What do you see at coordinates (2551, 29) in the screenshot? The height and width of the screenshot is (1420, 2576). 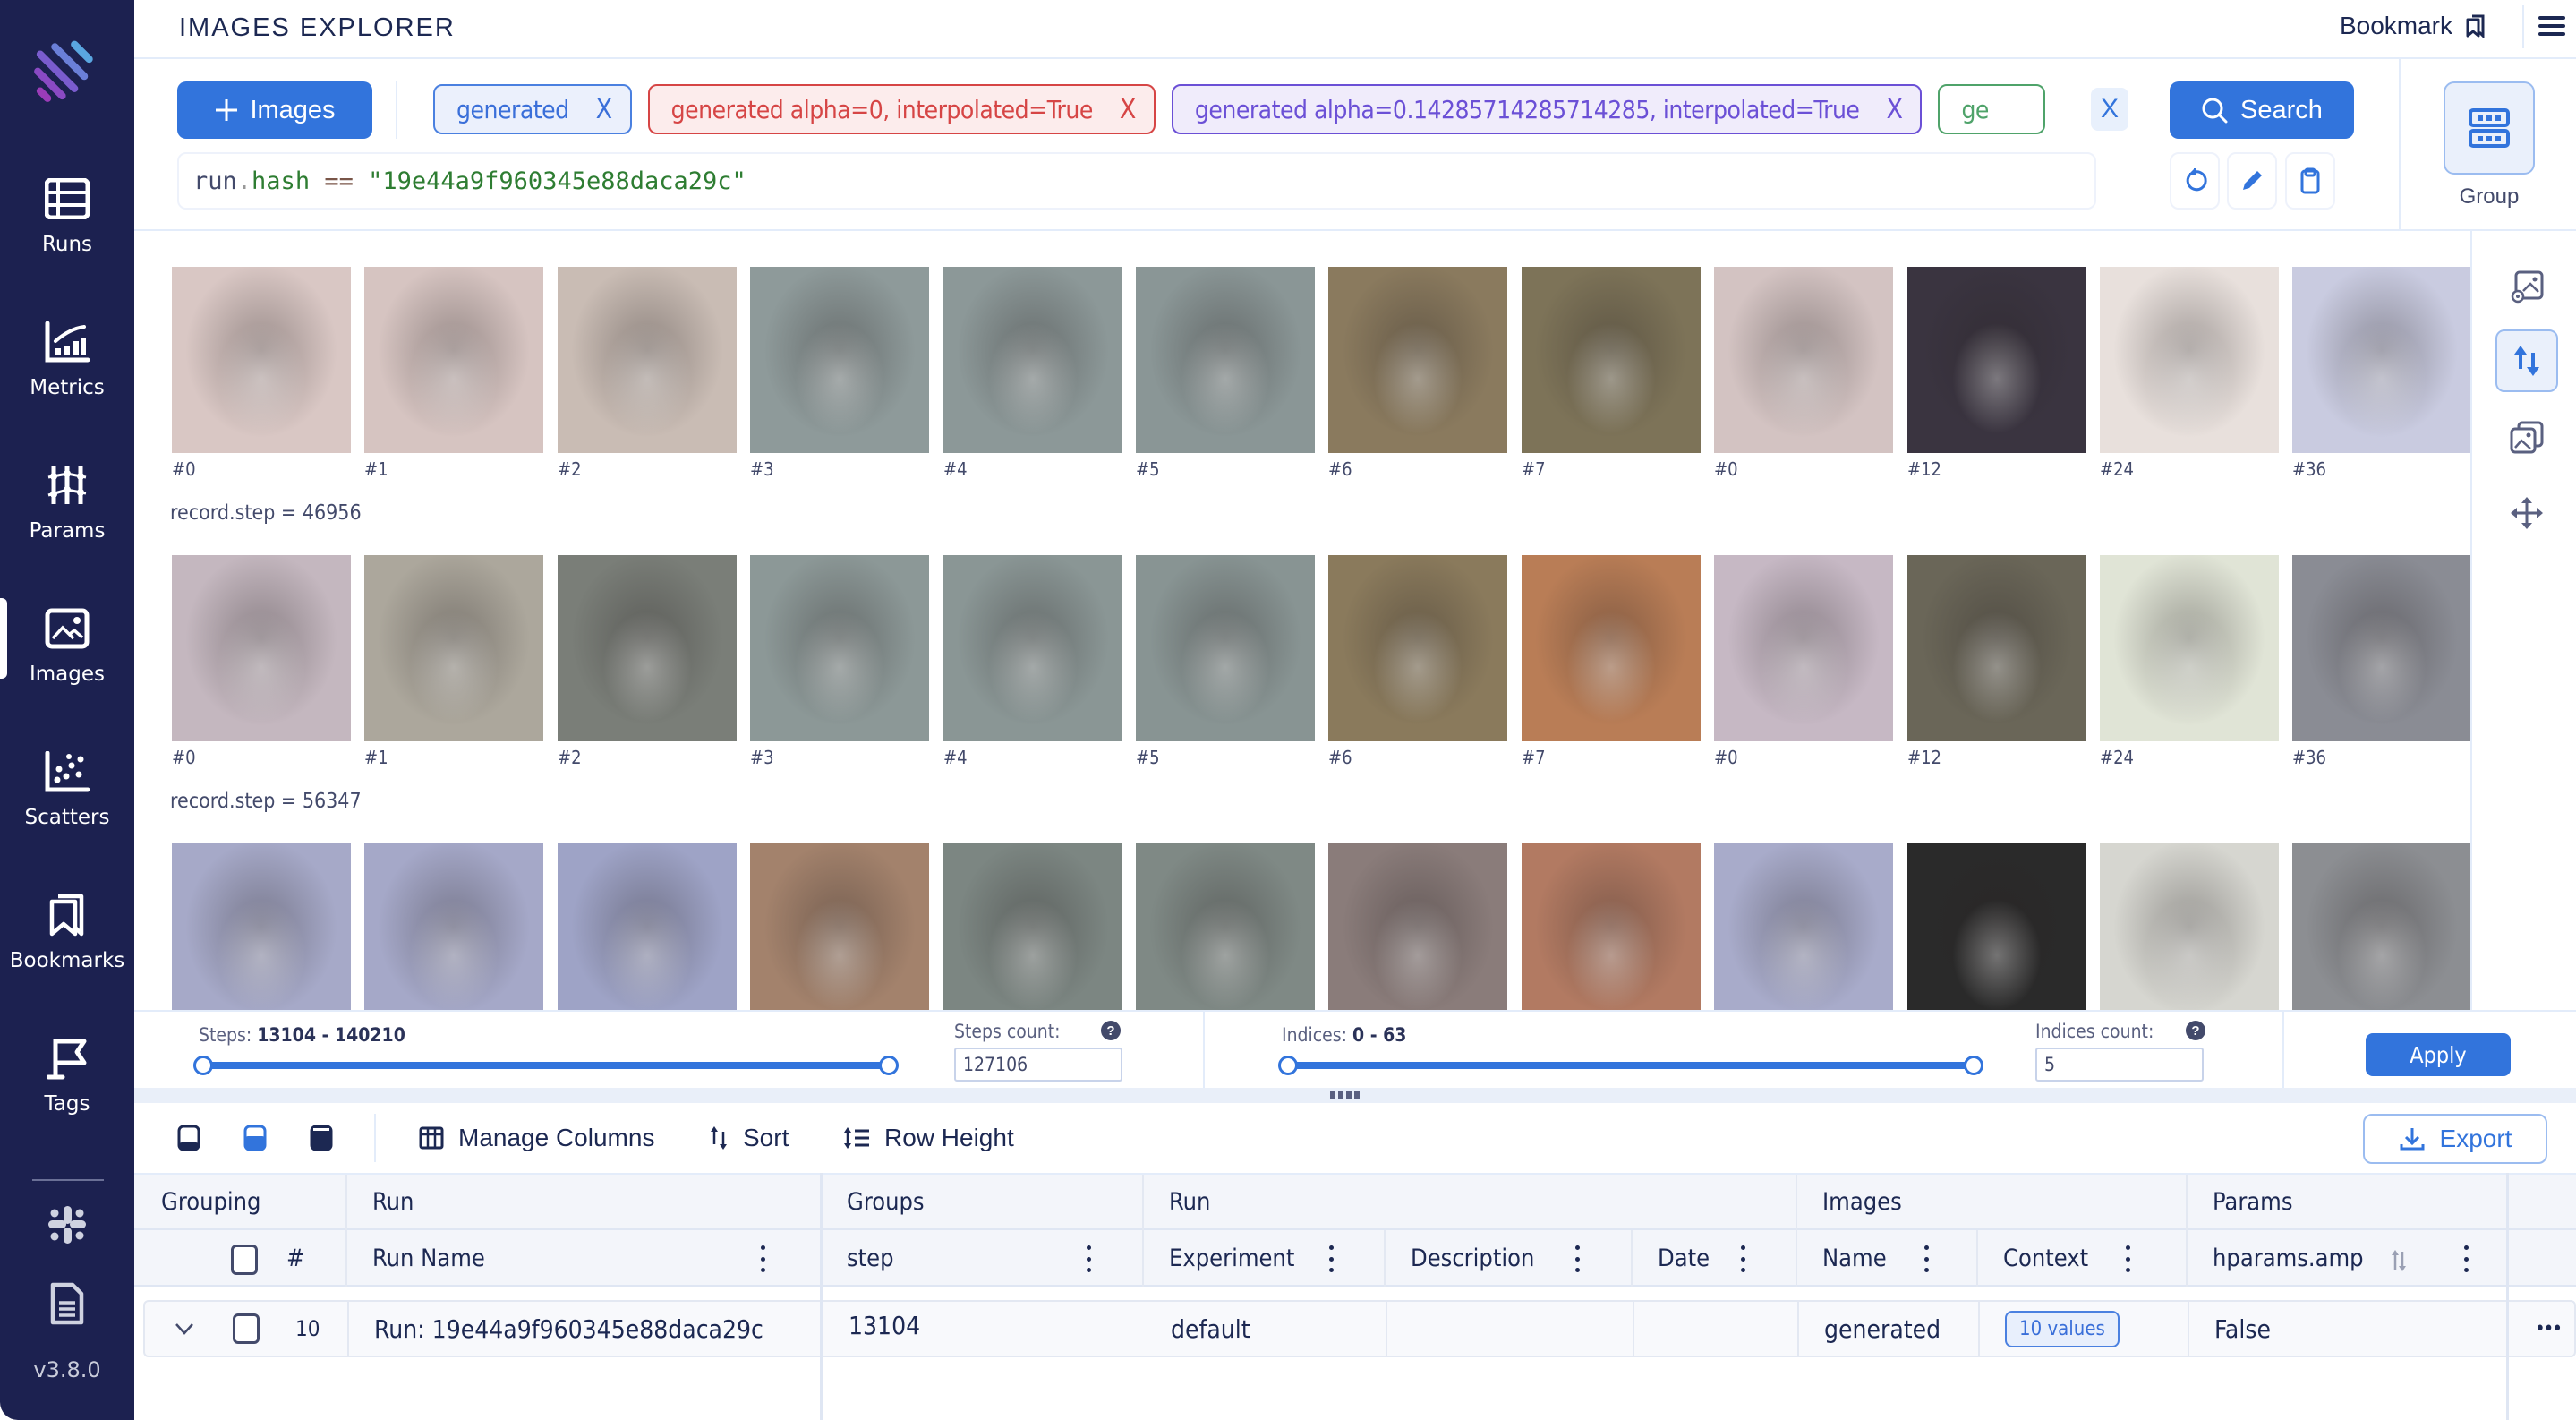 I see `menu-icon` at bounding box center [2551, 29].